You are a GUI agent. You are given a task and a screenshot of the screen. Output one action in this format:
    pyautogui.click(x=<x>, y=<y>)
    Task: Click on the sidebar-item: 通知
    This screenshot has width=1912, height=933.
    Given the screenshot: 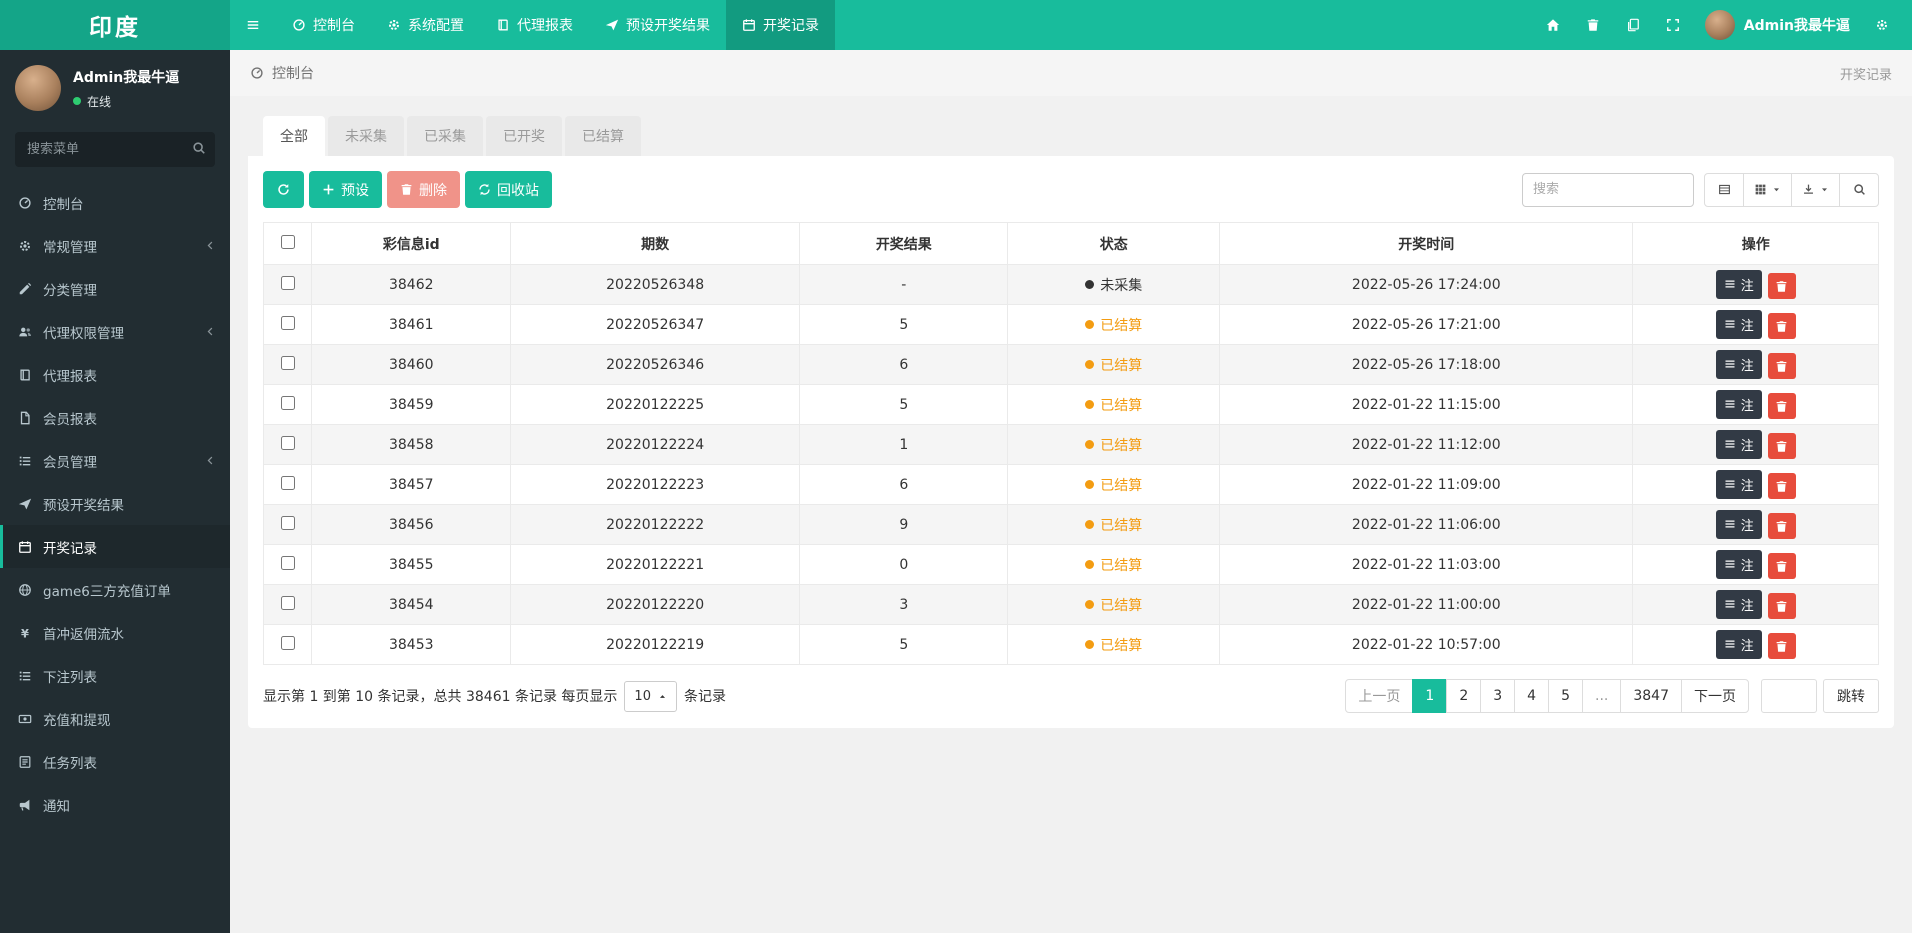 What is the action you would take?
    pyautogui.click(x=115, y=804)
    